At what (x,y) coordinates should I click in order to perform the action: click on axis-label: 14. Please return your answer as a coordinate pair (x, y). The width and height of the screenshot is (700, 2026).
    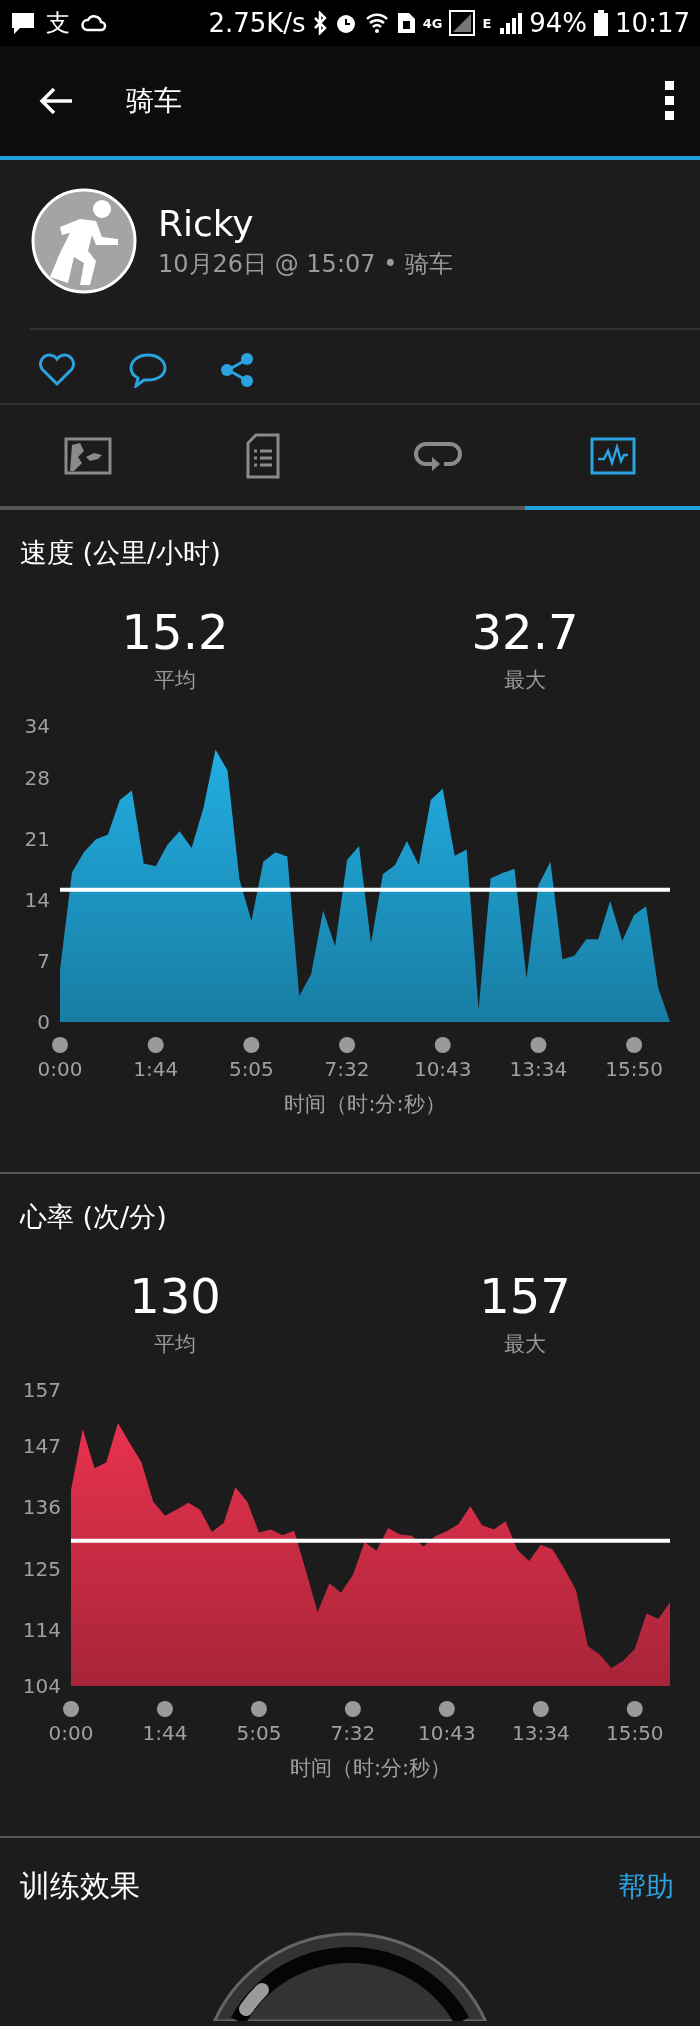
    Looking at the image, I should click on (37, 900).